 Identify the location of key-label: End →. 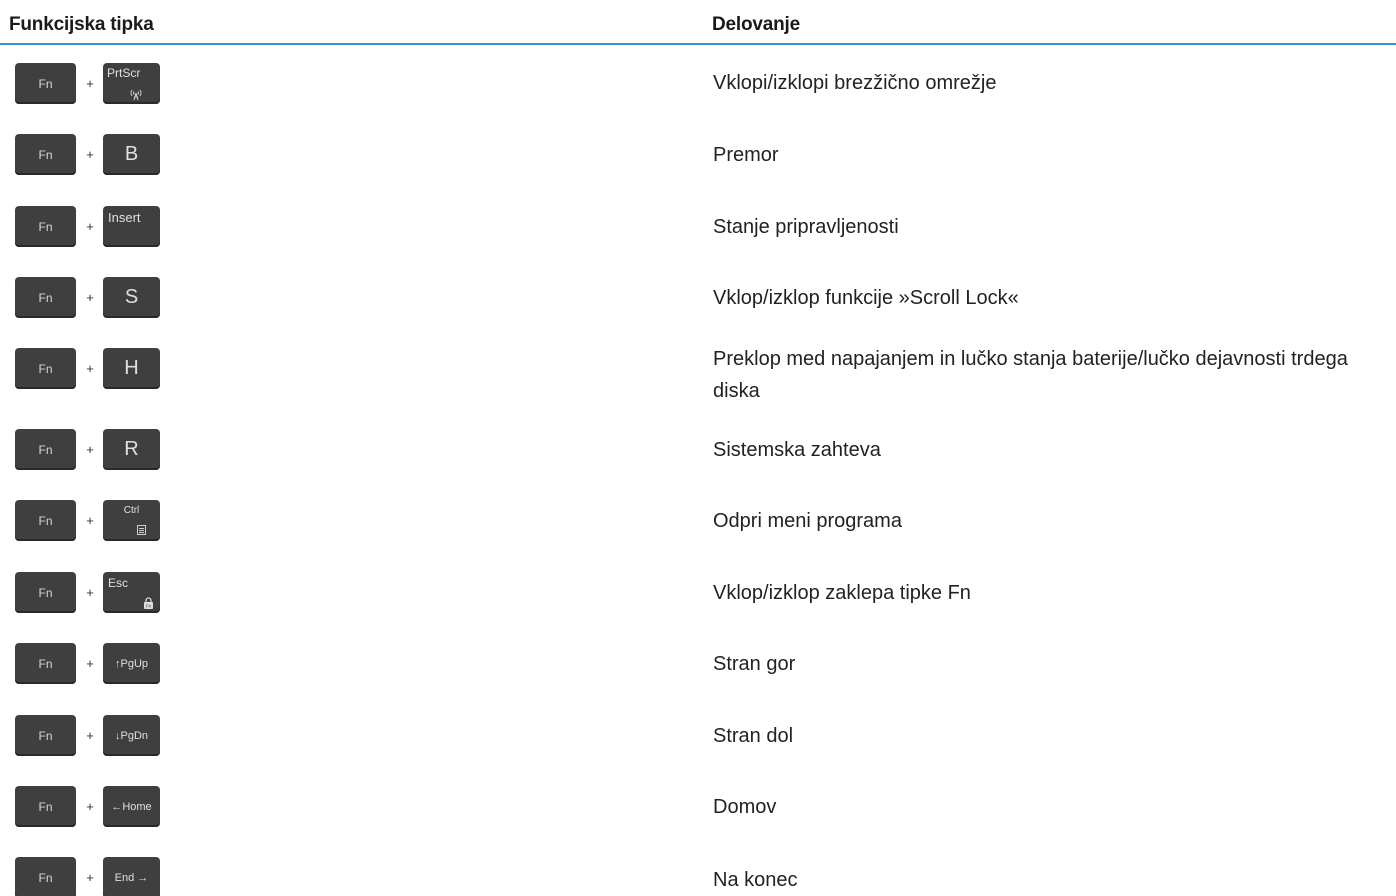
(131, 877).